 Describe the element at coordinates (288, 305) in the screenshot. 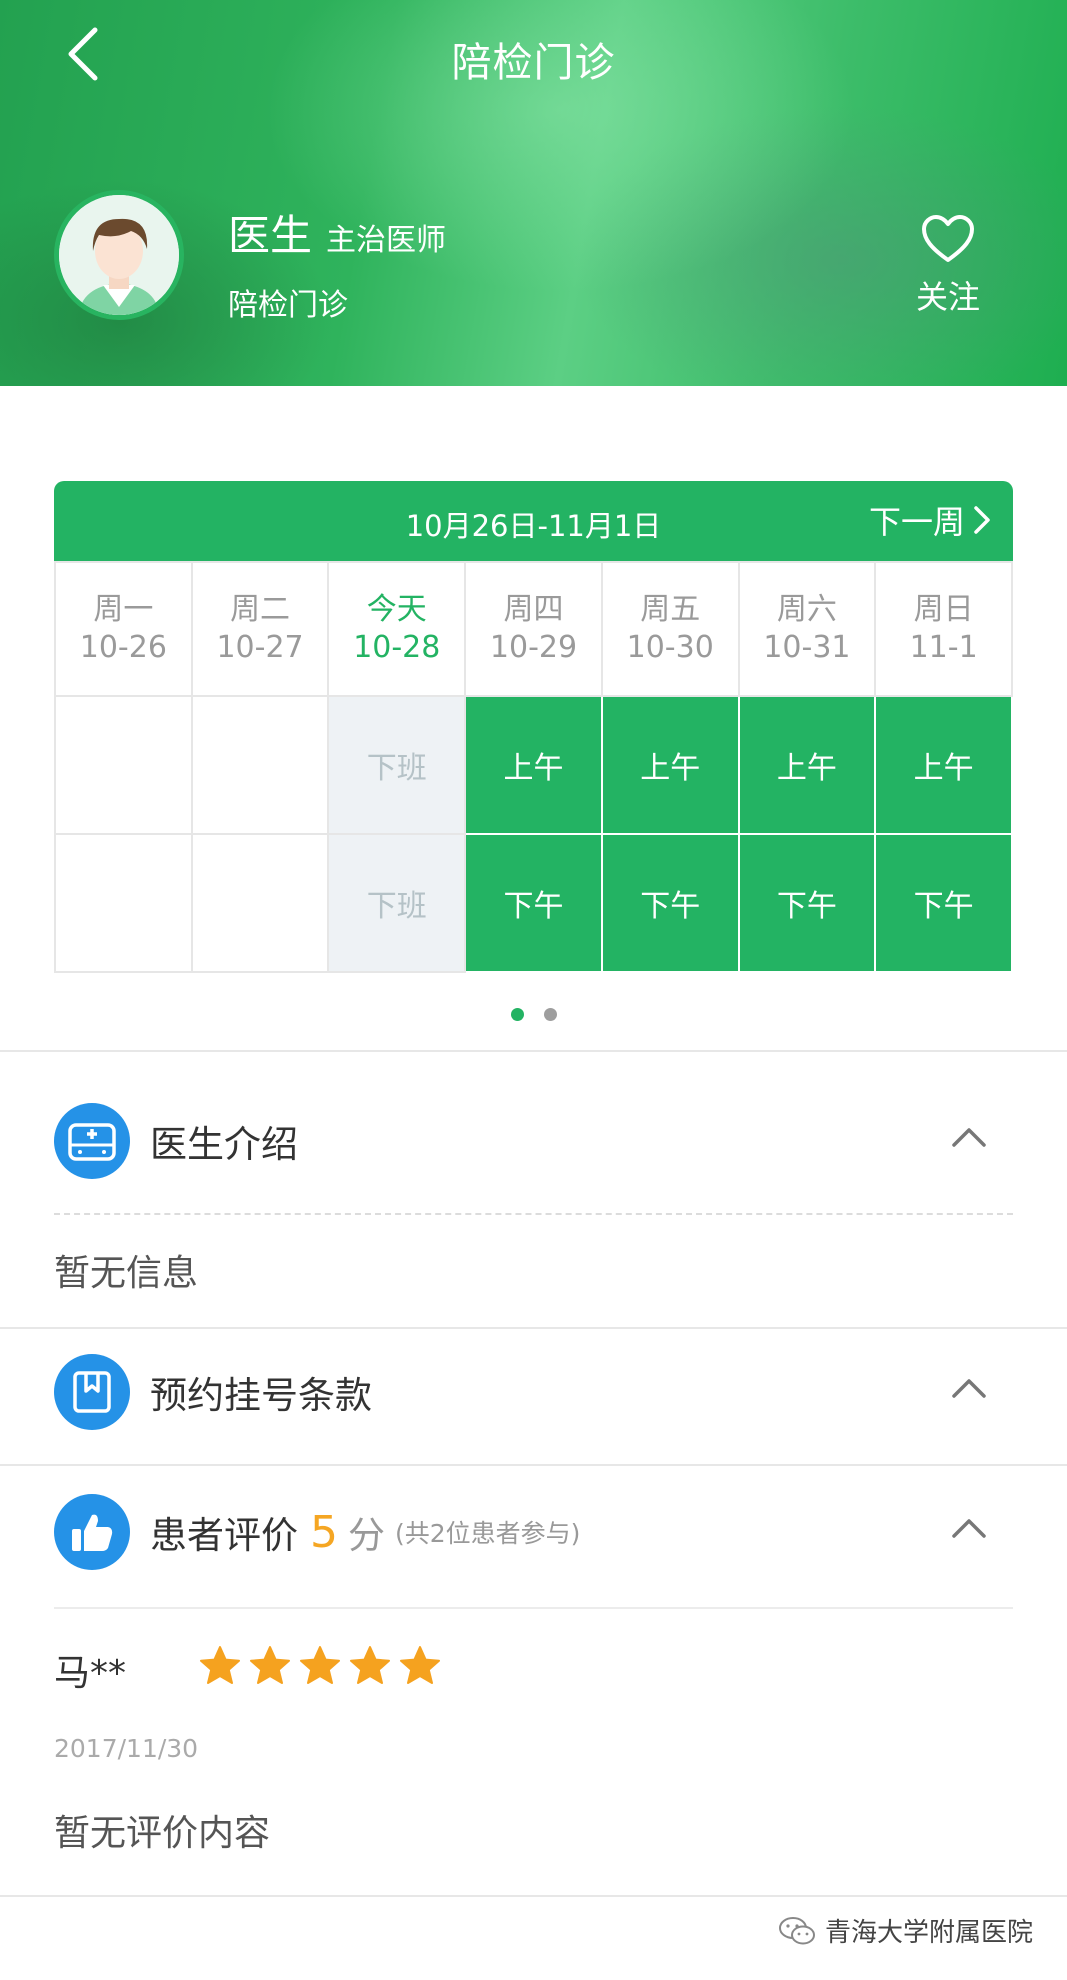

I see `doctor-department: 陪检门诊` at that location.